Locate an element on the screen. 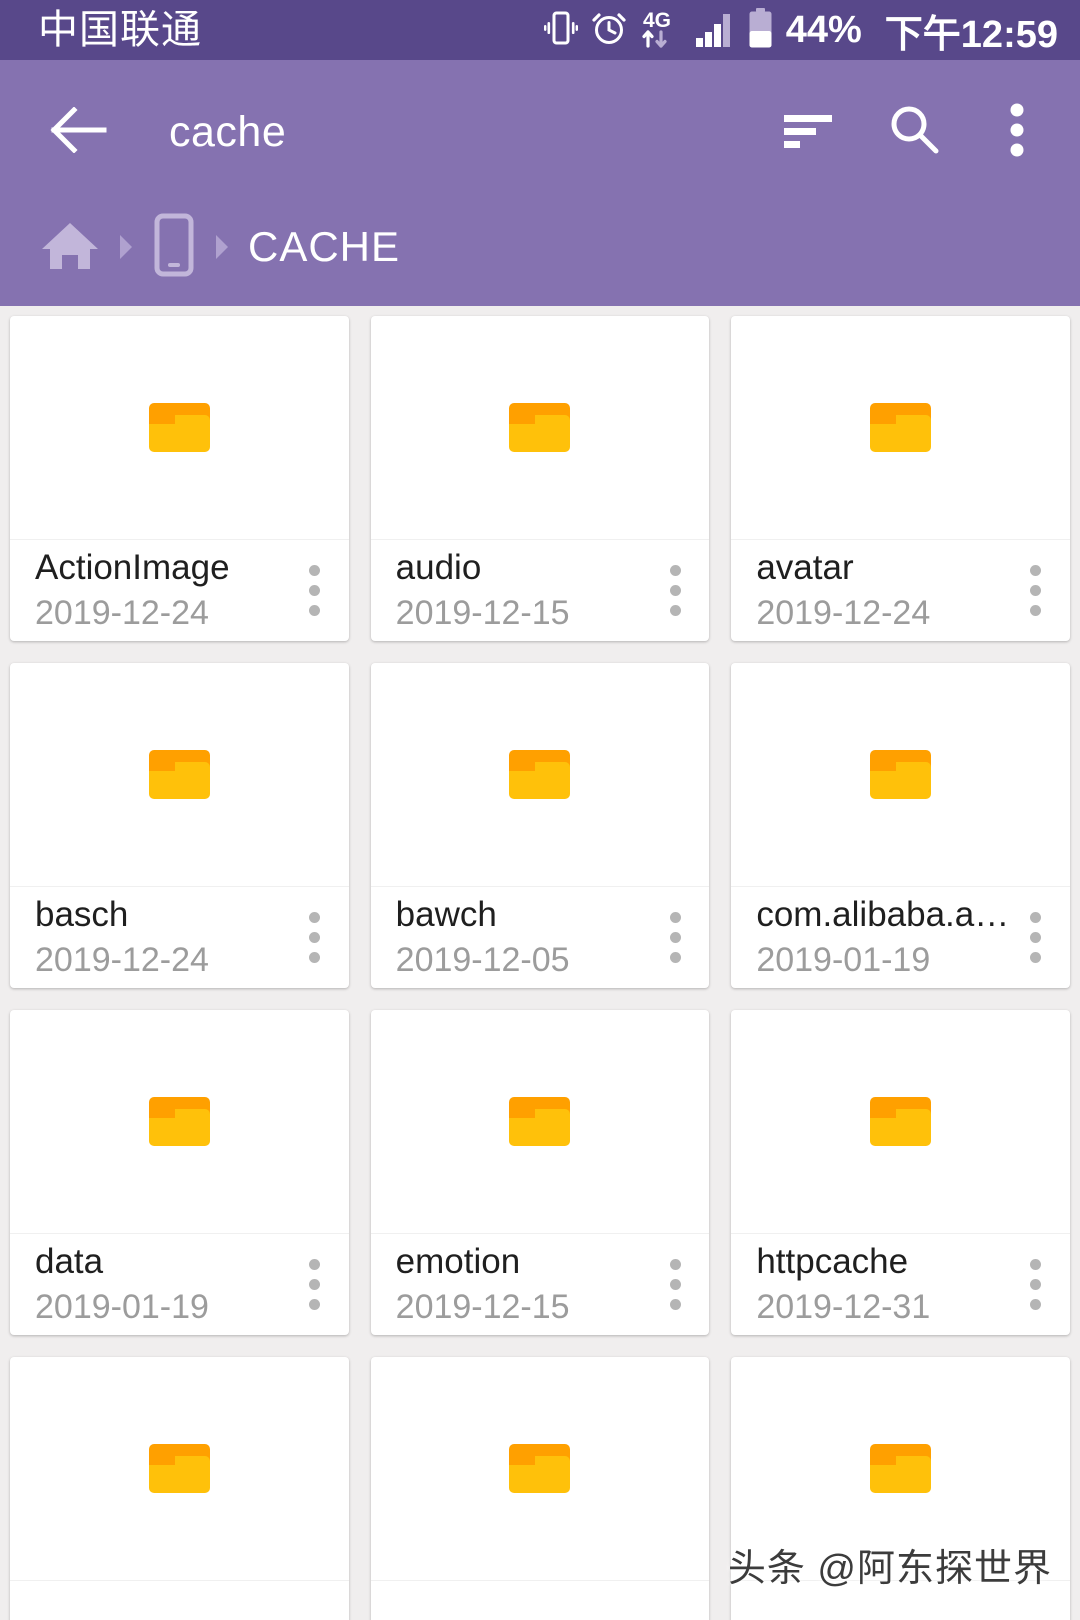  sort-icon is located at coordinates (809, 132).